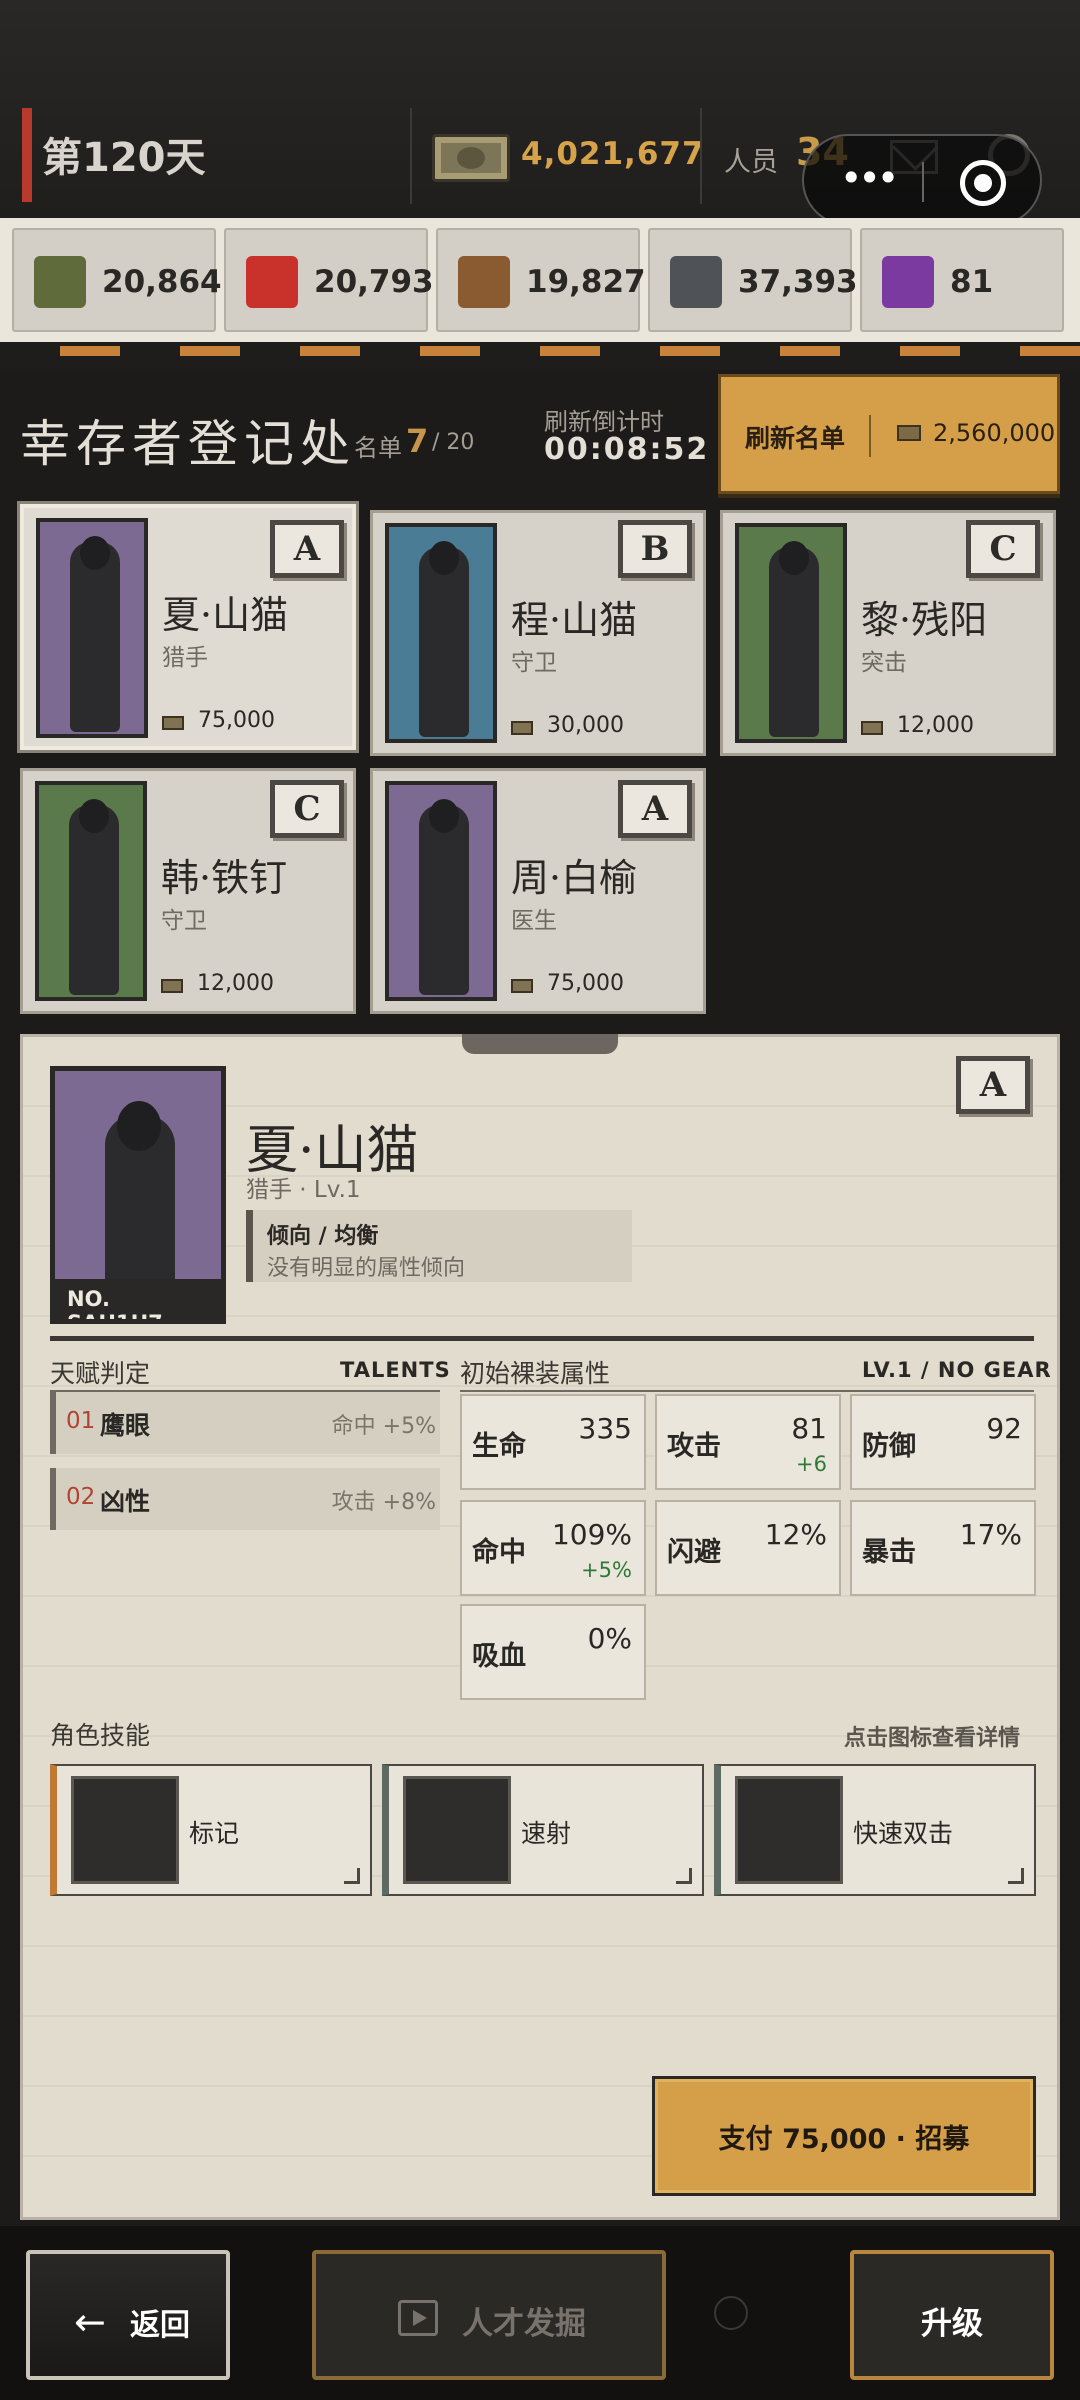 The width and height of the screenshot is (1080, 2400). I want to click on candidate-name: 程·山猫, so click(574, 620).